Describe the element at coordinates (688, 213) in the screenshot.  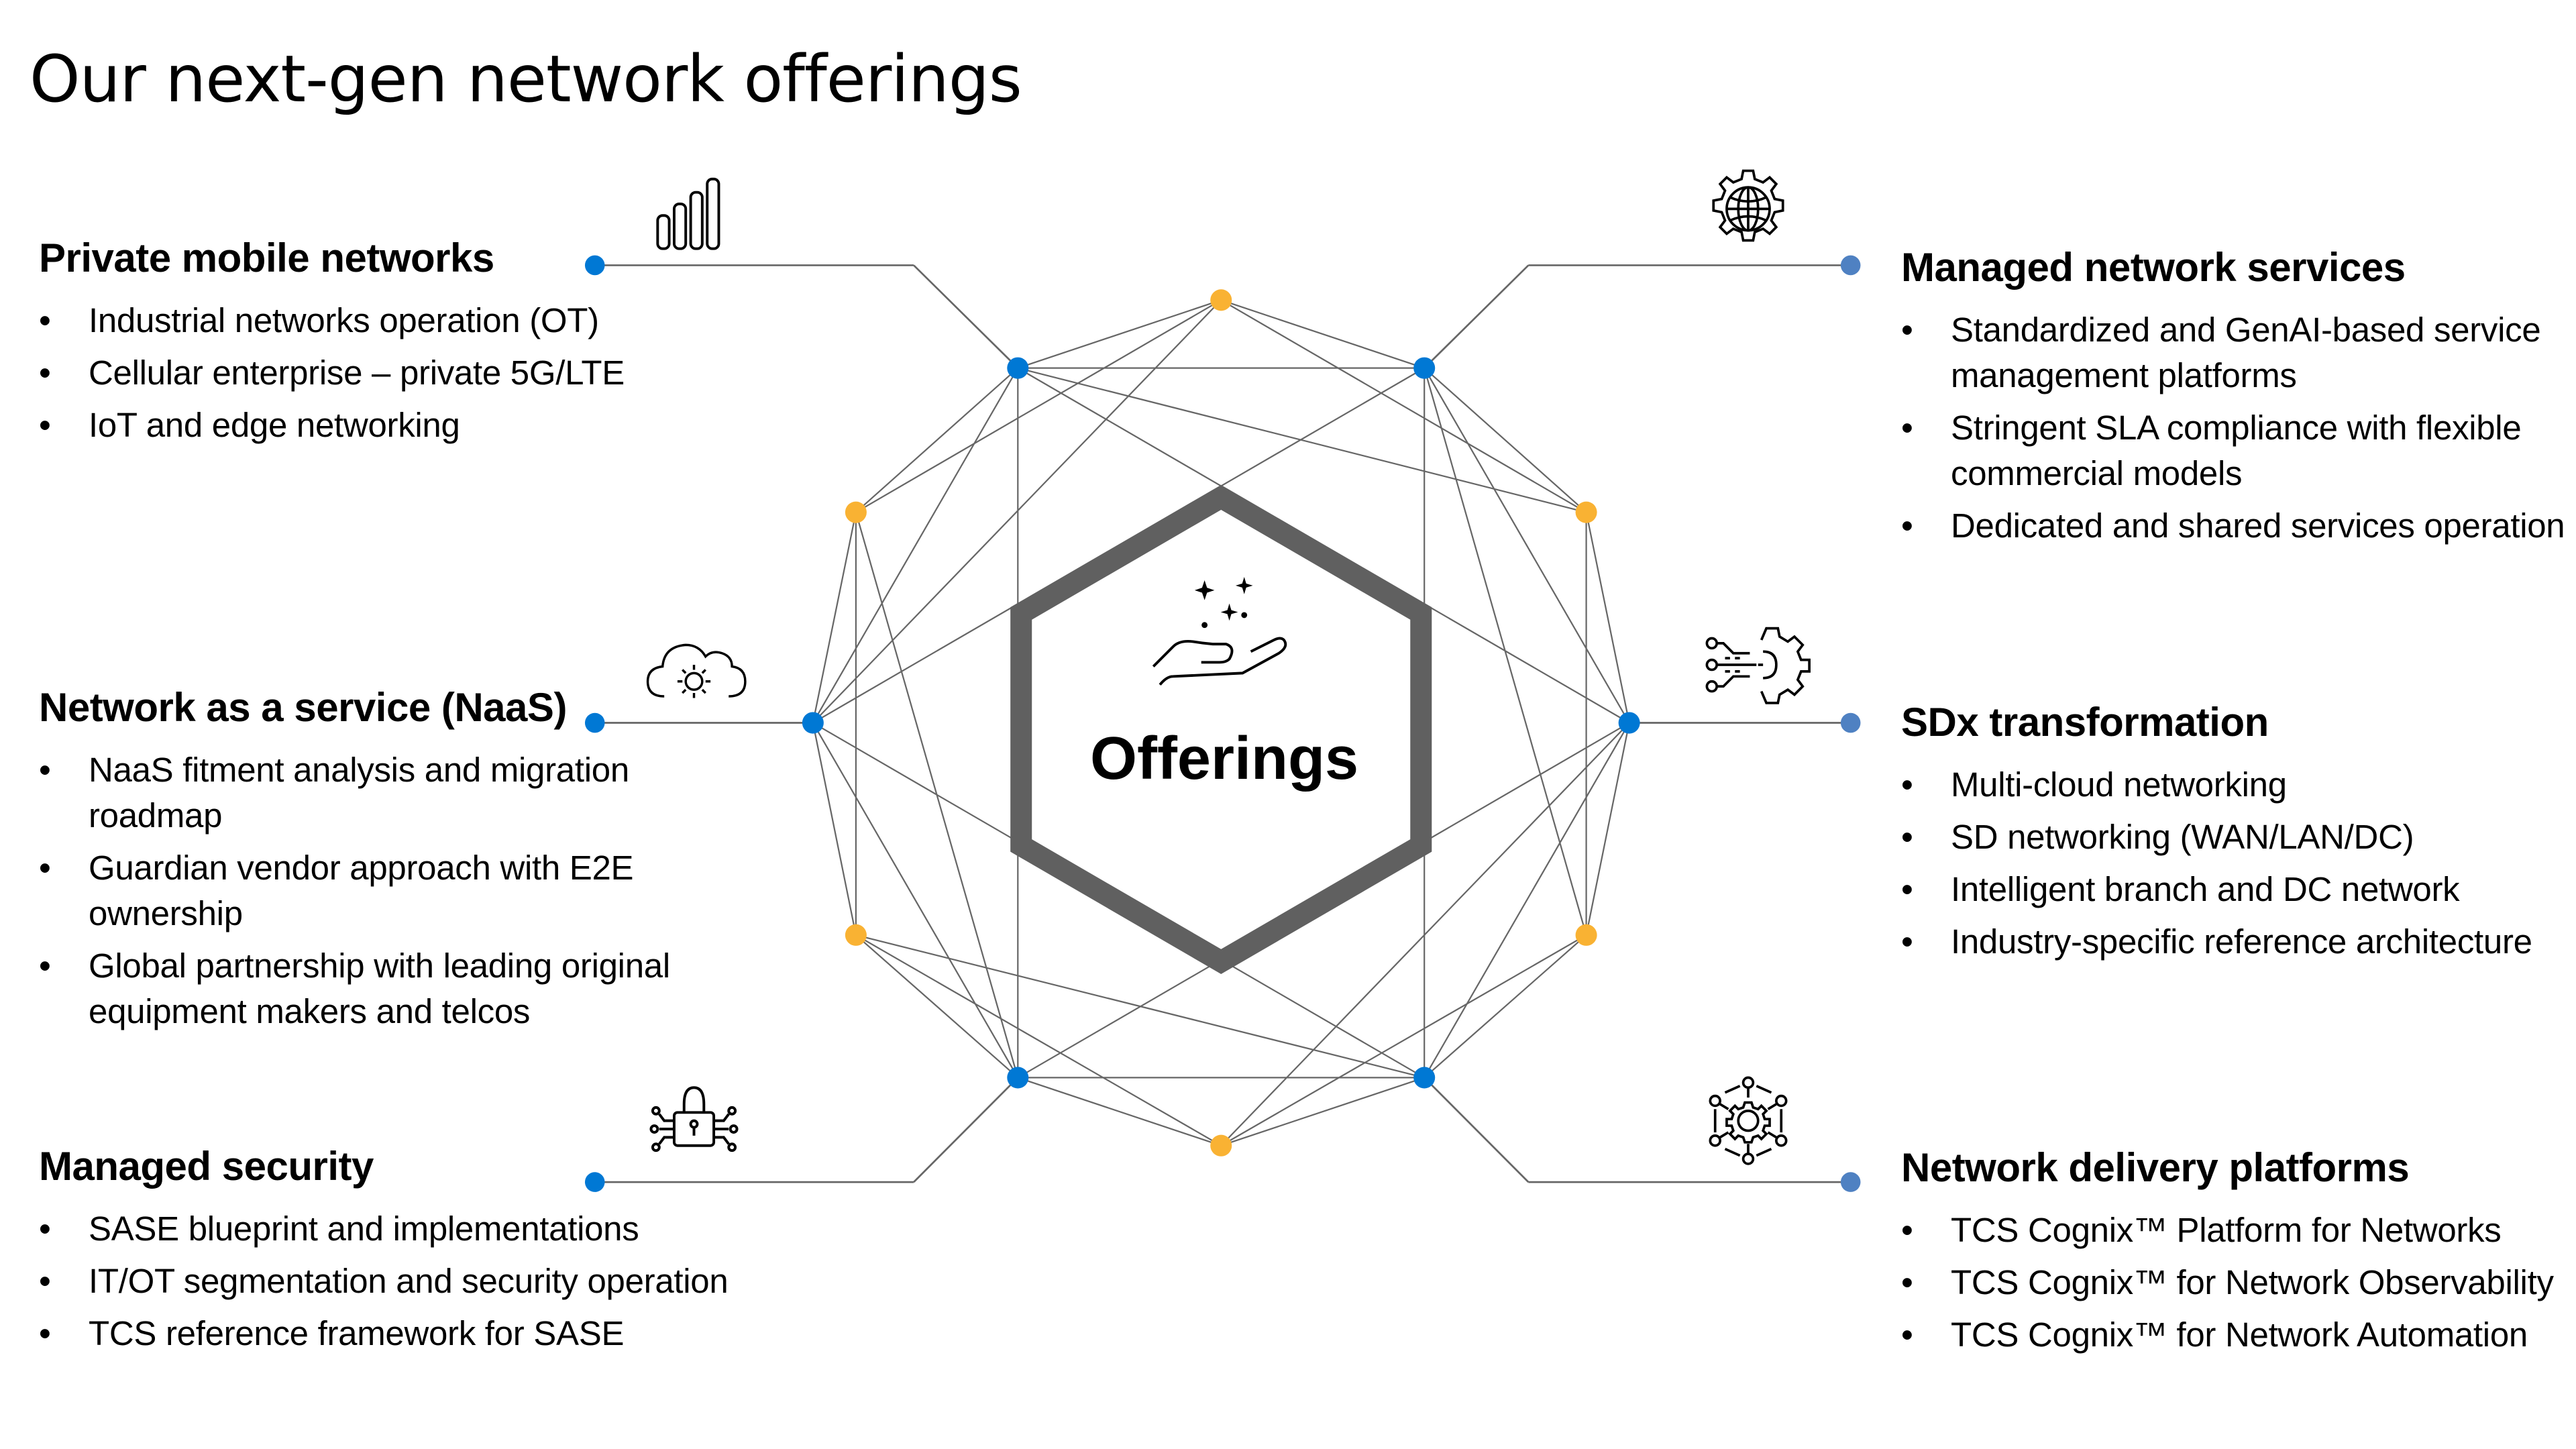
I see `signal-bars-icon` at that location.